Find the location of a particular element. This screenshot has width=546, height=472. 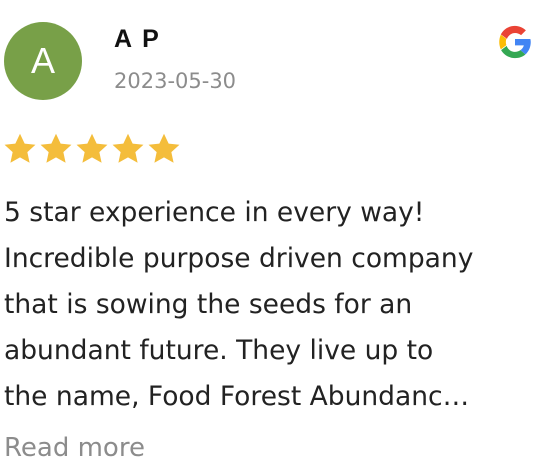

avatar: A is located at coordinates (43, 61).